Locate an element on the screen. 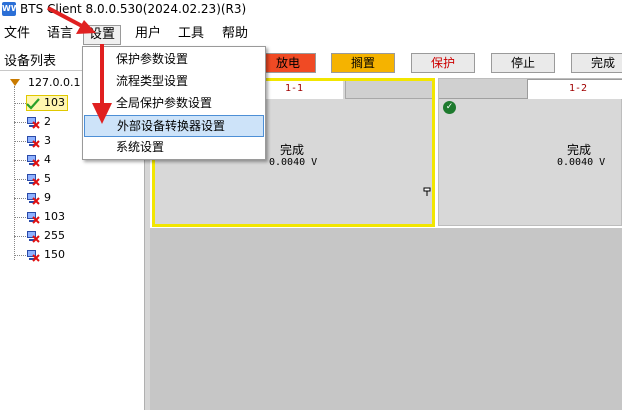  window-title: BTS Client 8.0.0.530(2024.02.23)(R3) is located at coordinates (133, 9).